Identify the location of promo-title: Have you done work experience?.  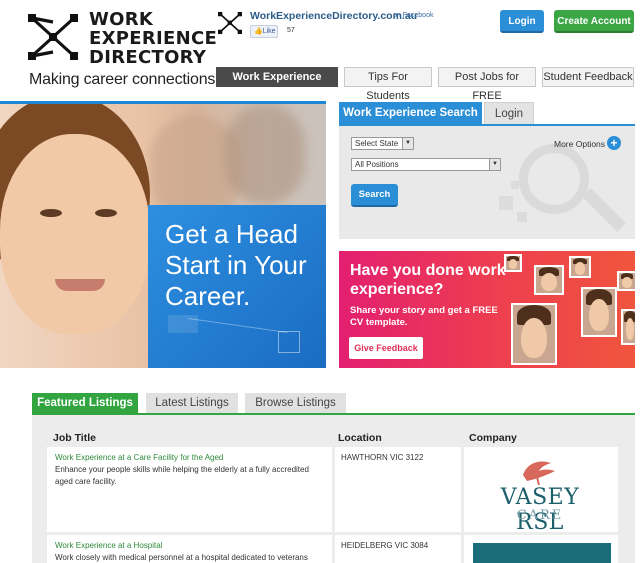
(428, 280).